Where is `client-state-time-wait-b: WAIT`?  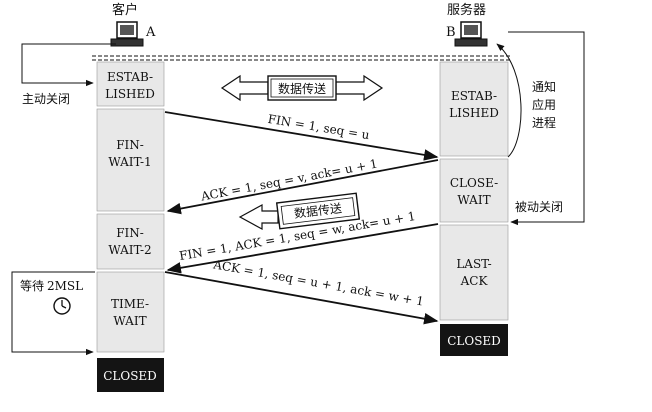 client-state-time-wait-b: WAIT is located at coordinates (129, 321).